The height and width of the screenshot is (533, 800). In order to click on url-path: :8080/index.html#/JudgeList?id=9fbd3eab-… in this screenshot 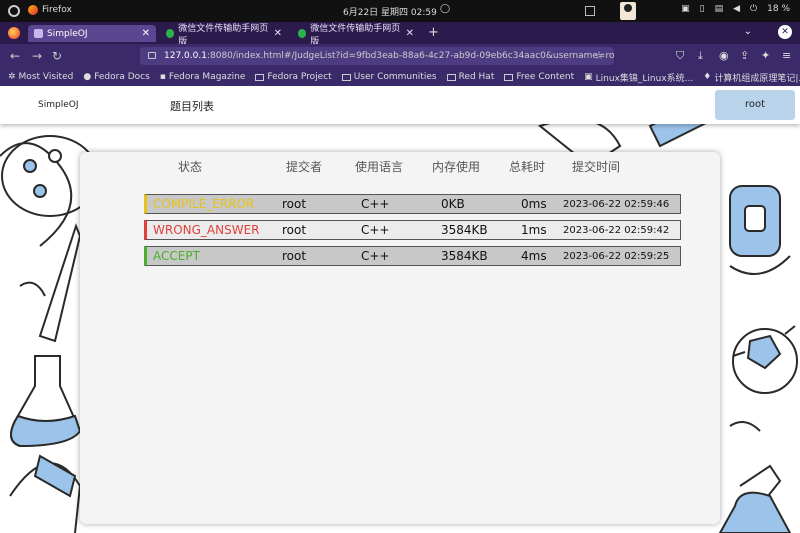, I will do `click(410, 56)`.